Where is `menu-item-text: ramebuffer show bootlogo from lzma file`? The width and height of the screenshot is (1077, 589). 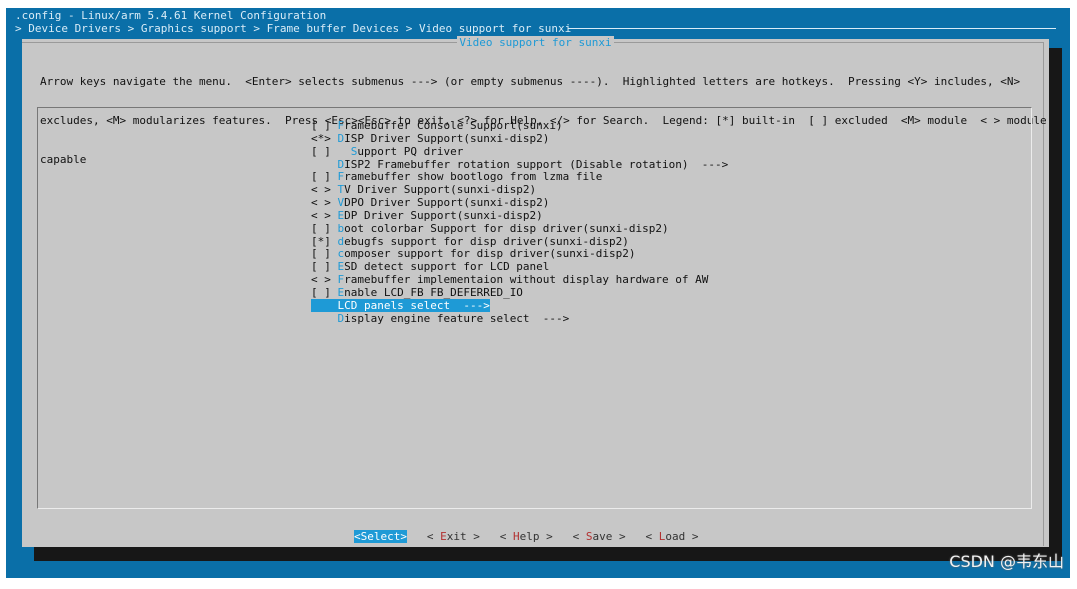
menu-item-text: ramebuffer show bootlogo from lzma file is located at coordinates (473, 177).